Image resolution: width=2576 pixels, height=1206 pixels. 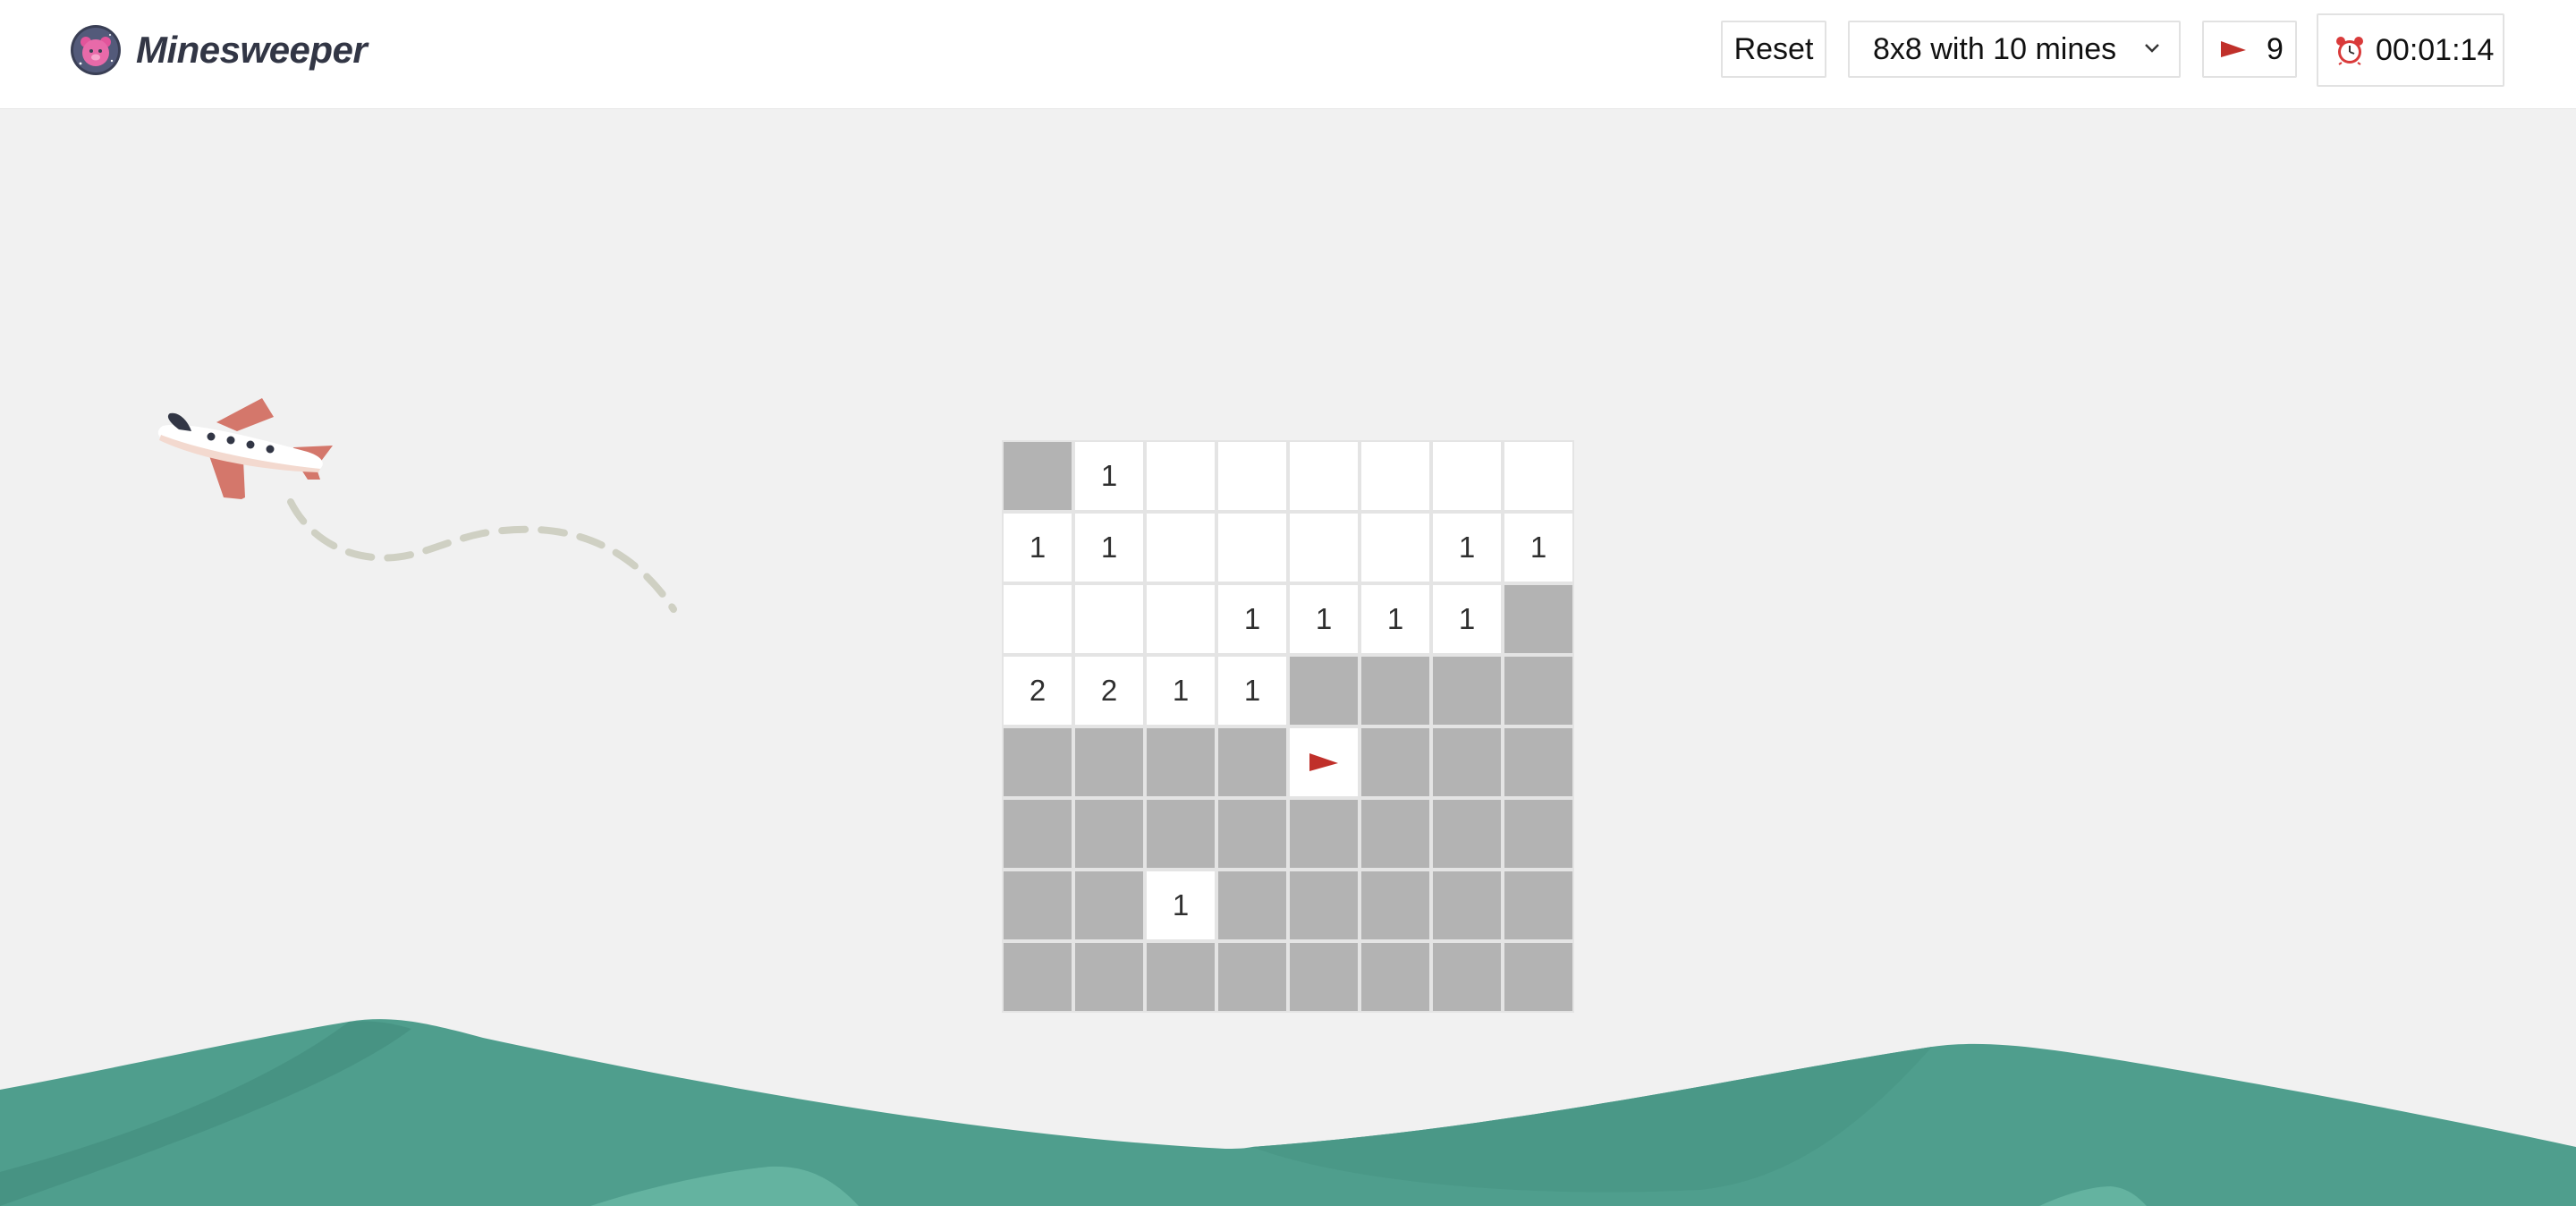 I want to click on alarm-clock-icon, so click(x=2349, y=51).